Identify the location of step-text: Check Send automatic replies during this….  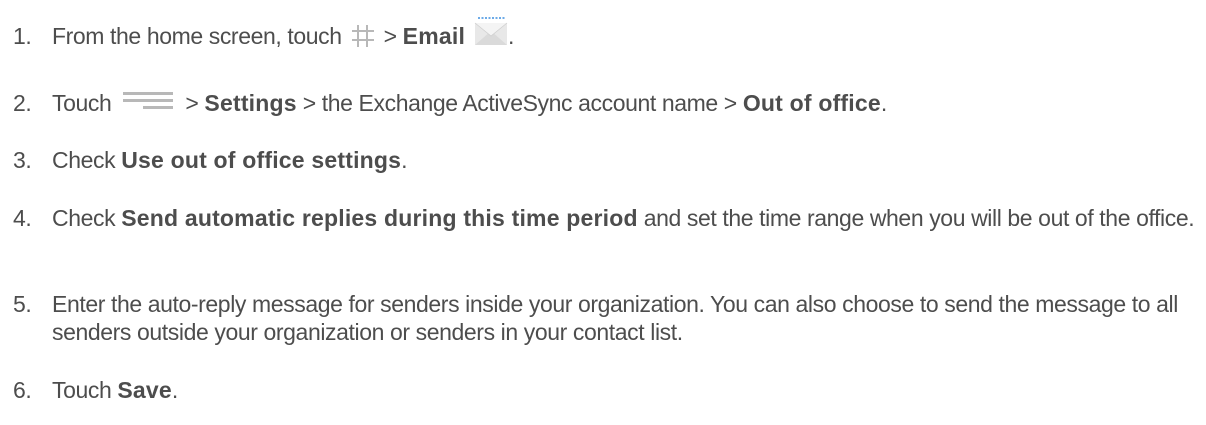
(624, 218).